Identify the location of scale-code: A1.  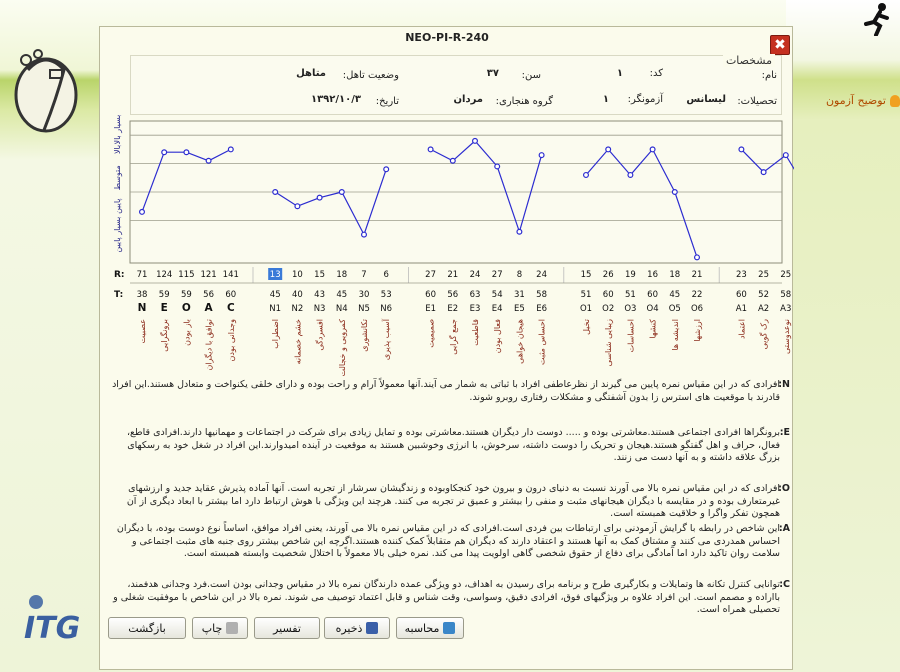
(741, 309).